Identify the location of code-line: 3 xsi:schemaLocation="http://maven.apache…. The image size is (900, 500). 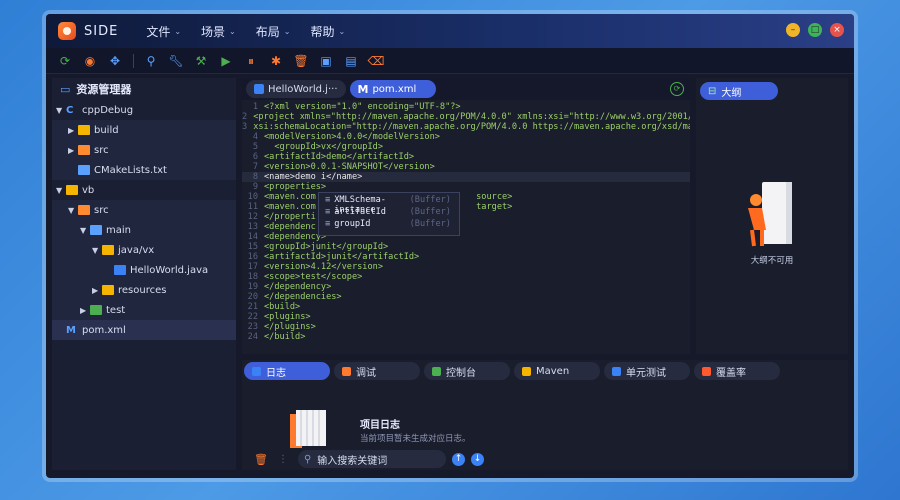
(466, 127).